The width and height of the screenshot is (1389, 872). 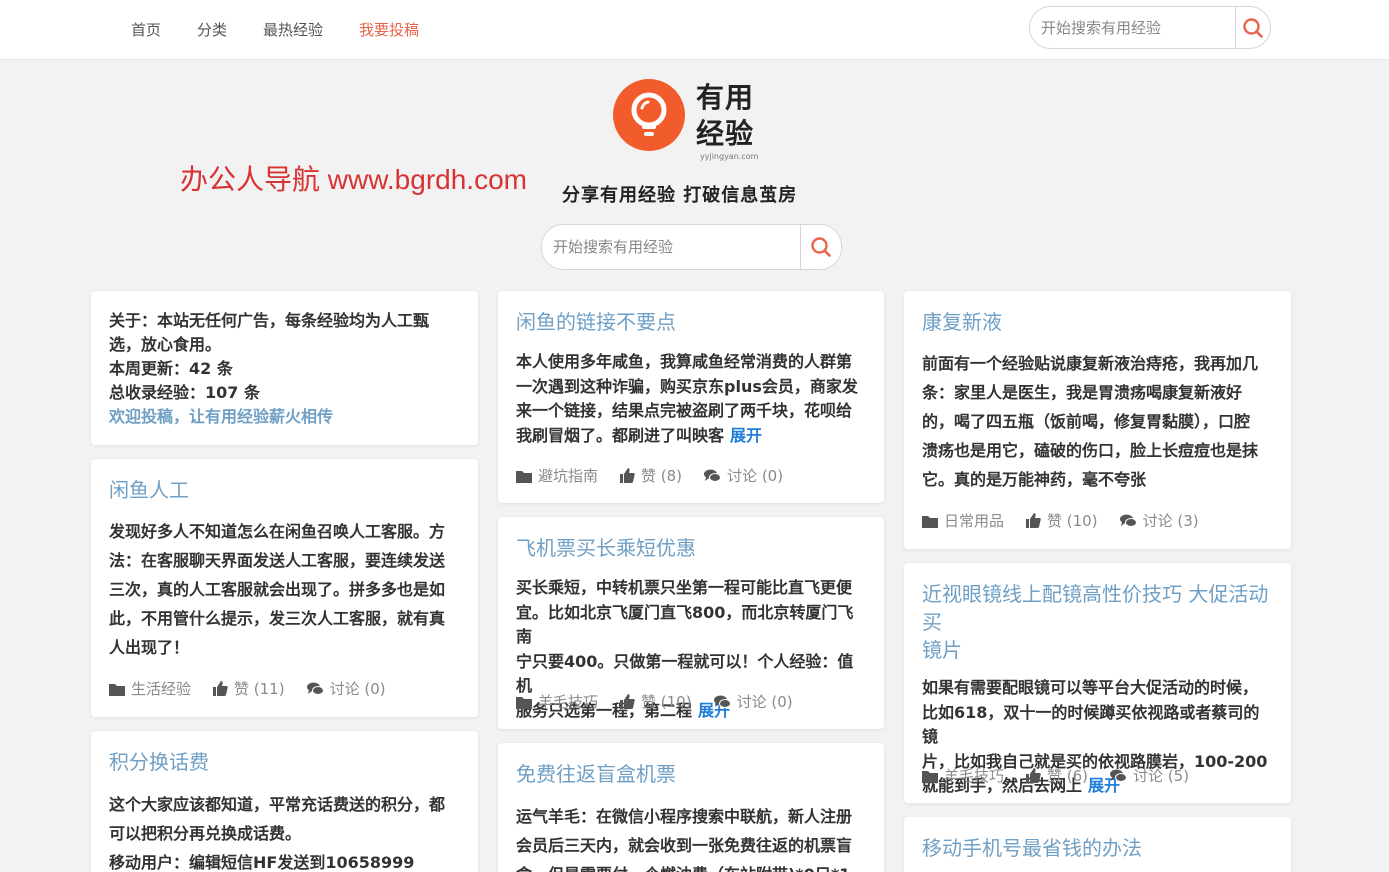 I want to click on main-nav: 首页 分类 最热经验 我要投稿, so click(x=275, y=29).